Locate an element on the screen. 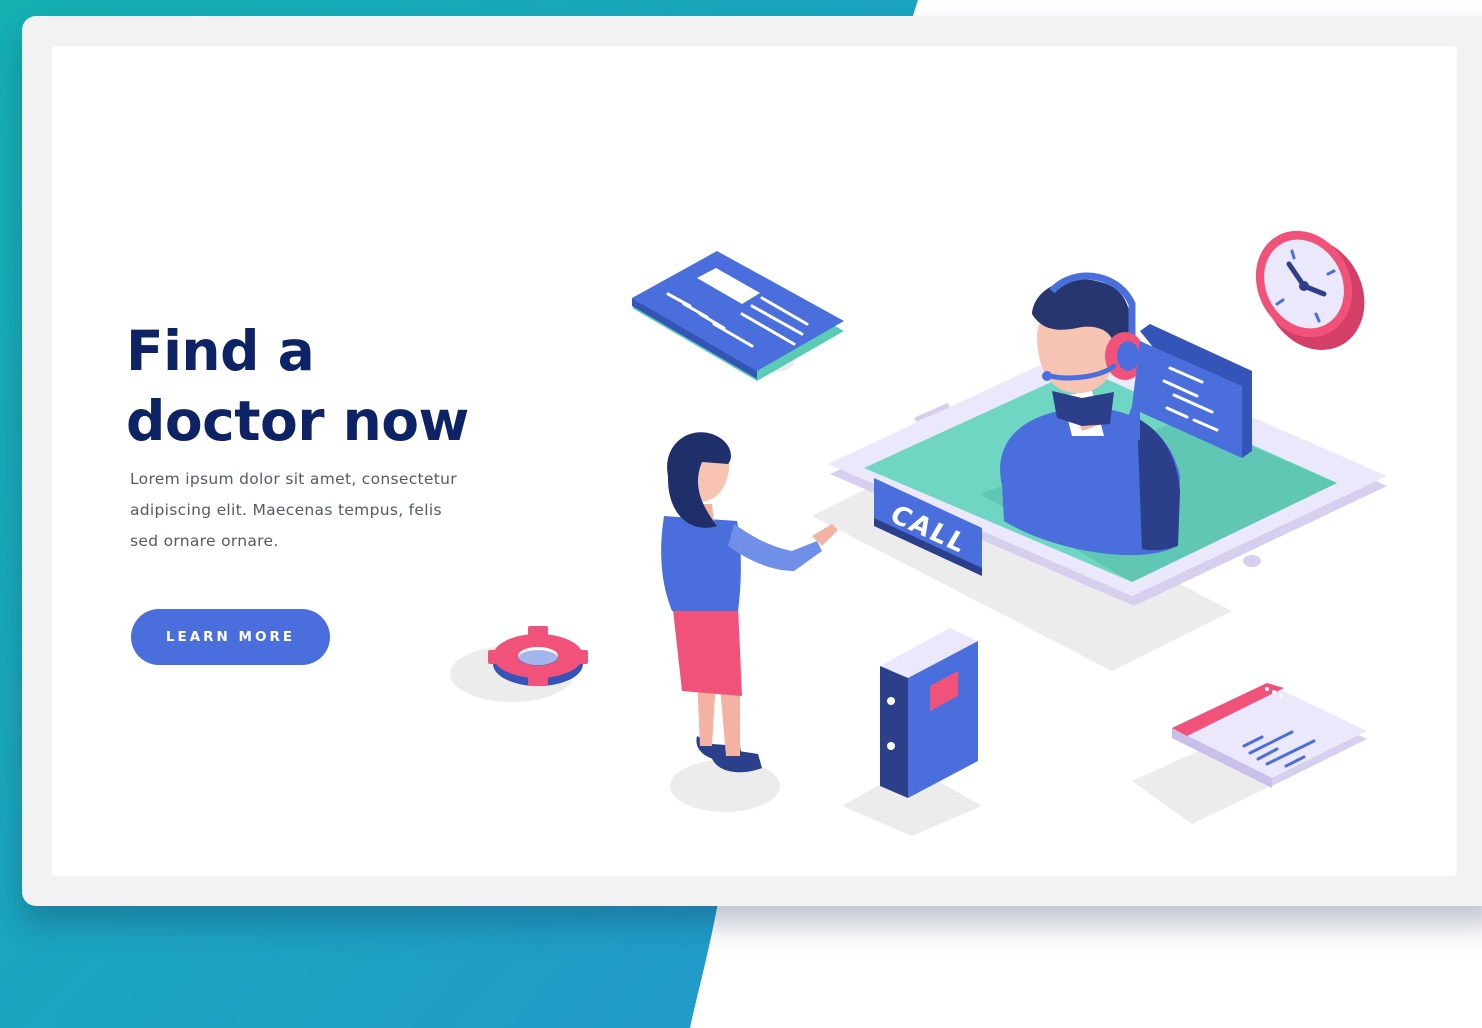 The width and height of the screenshot is (1482, 1028). binder-icon is located at coordinates (929, 713).